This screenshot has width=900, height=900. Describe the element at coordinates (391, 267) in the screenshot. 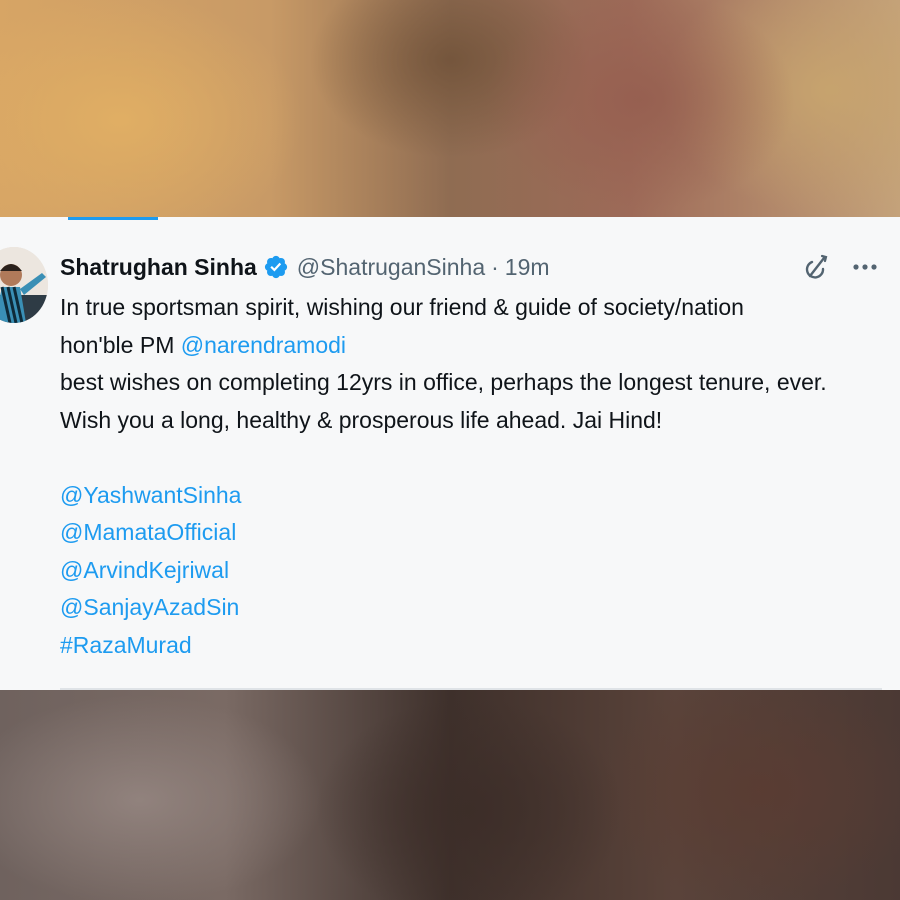

I see `author-handle: @ShatruganSinha` at that location.